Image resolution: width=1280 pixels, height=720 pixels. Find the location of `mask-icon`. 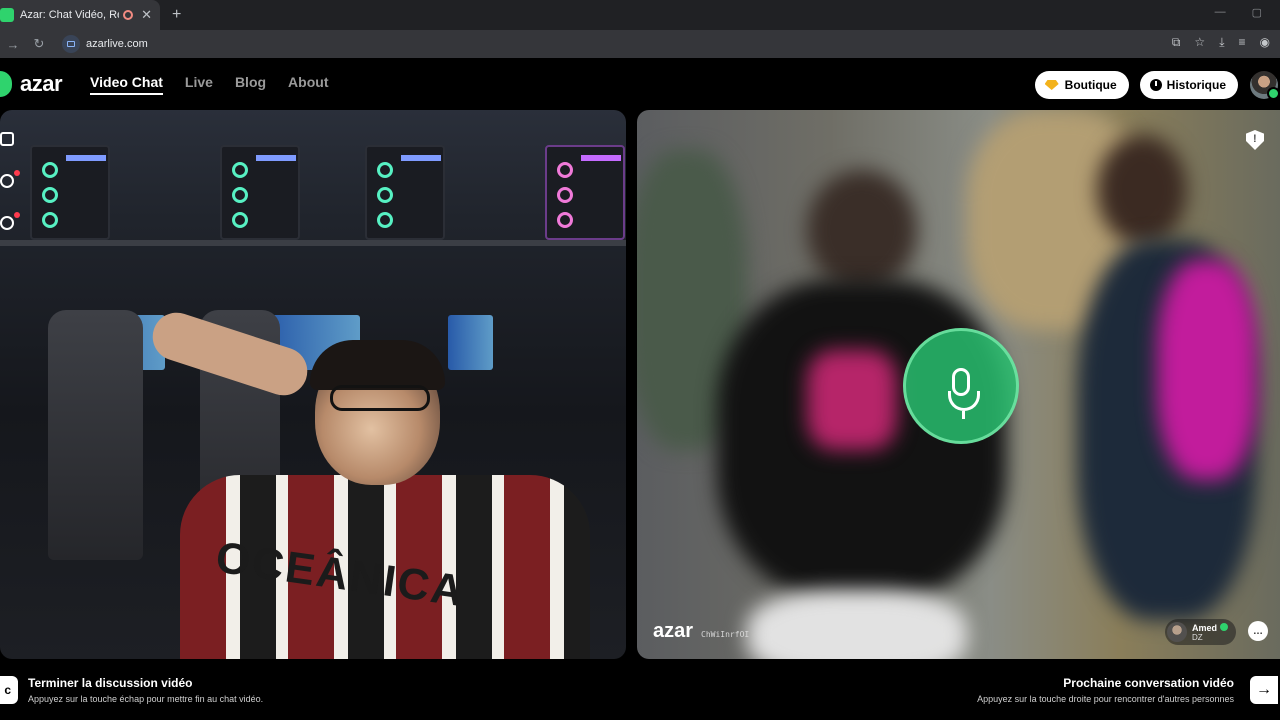

mask-icon is located at coordinates (10, 221).